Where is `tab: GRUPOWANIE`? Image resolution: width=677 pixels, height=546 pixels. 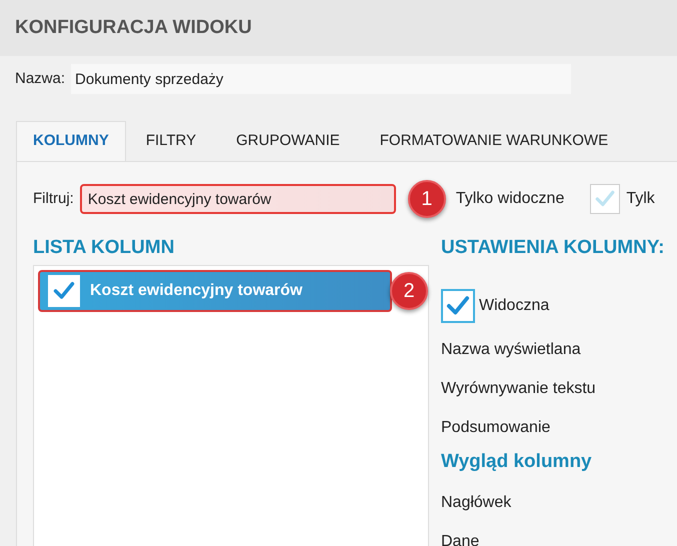 tab: GRUPOWANIE is located at coordinates (288, 141).